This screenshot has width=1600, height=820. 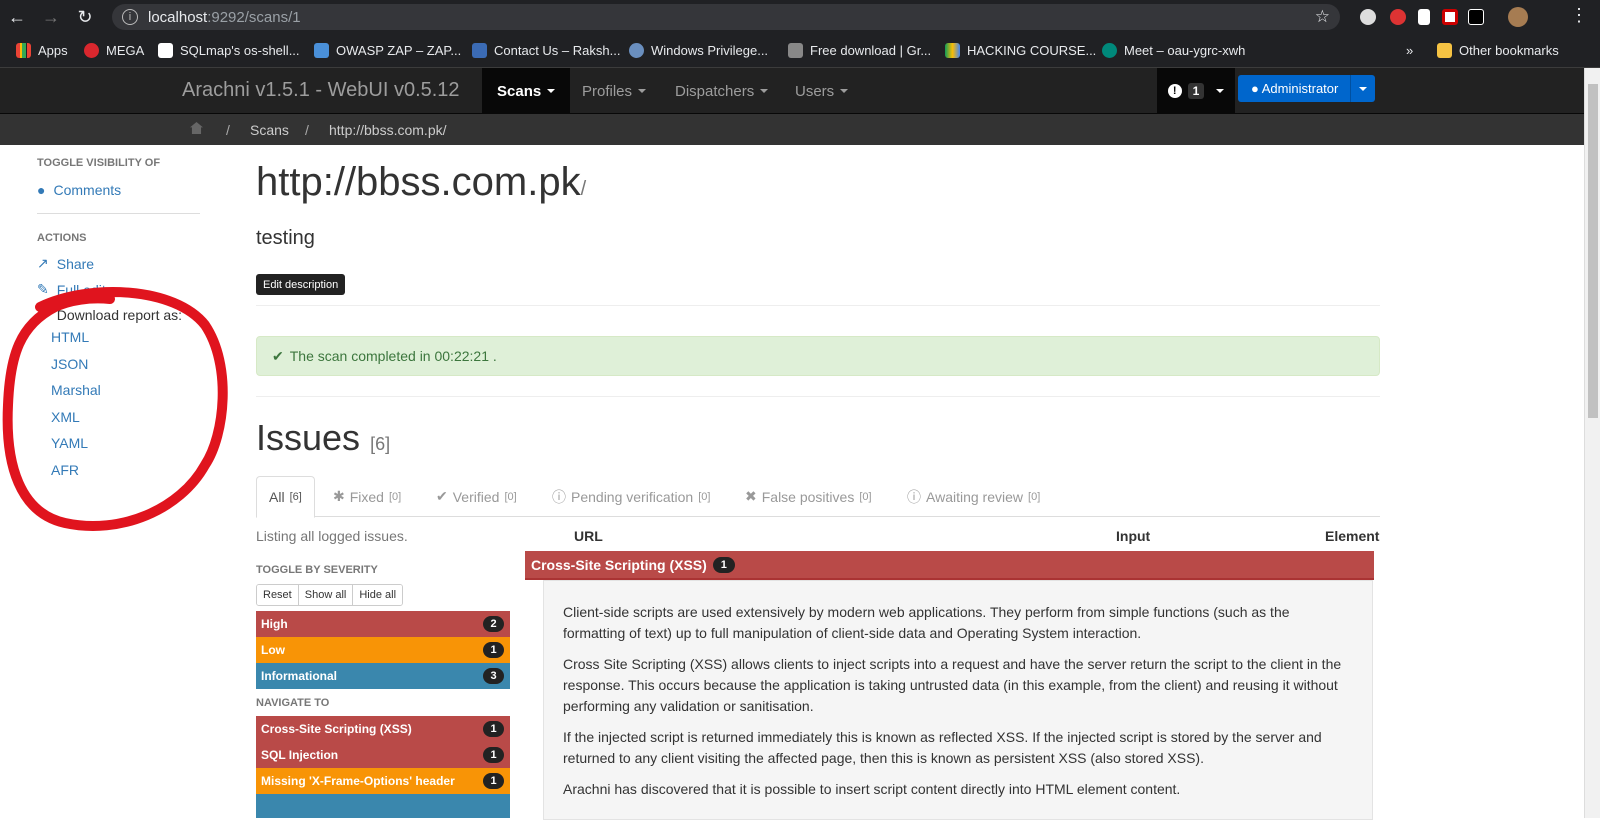 I want to click on severity-high: High 2, so click(x=383, y=624).